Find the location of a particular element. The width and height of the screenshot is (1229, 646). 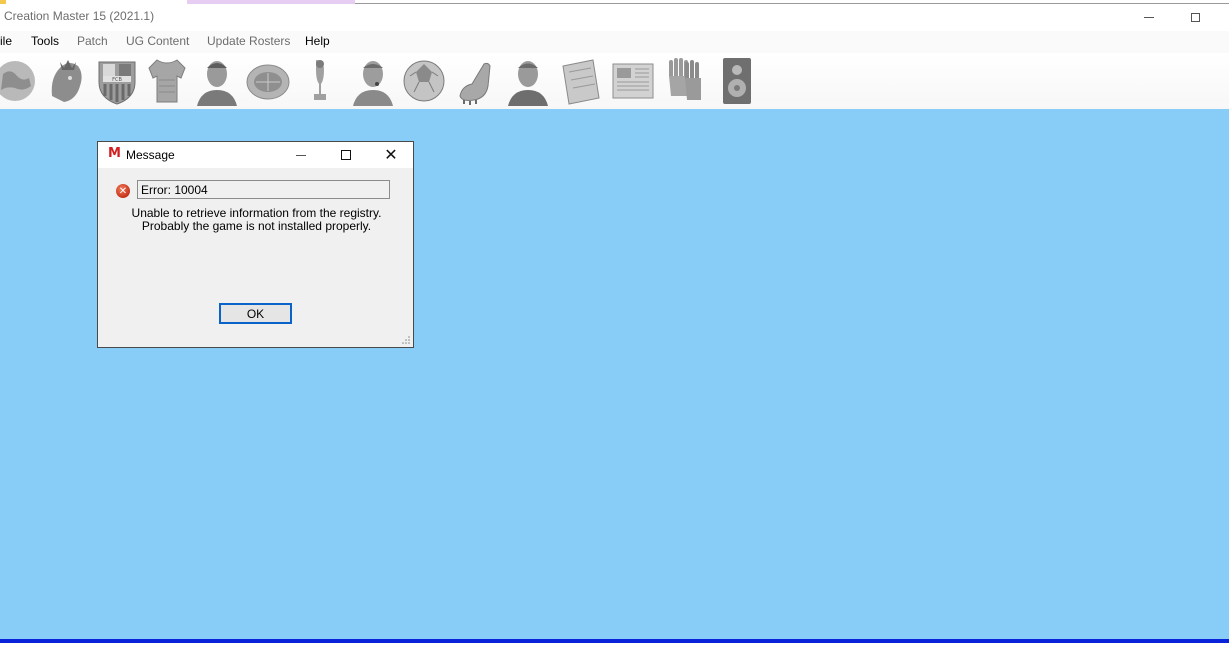

lion-crest-icon is located at coordinates (66, 81).